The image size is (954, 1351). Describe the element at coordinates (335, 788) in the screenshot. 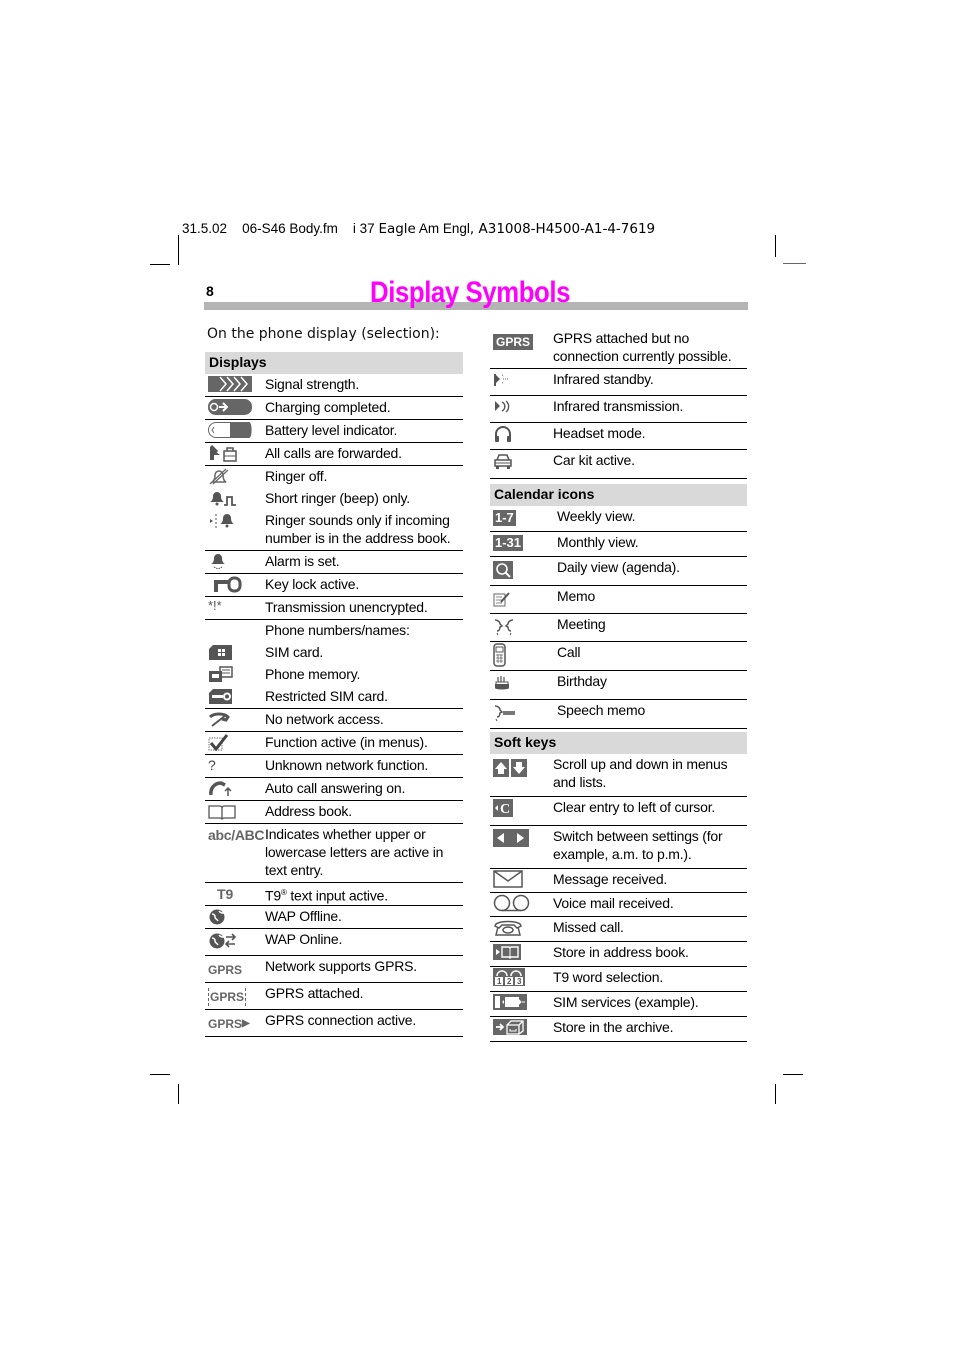

I see `row-text: Auto call answering on.` at that location.